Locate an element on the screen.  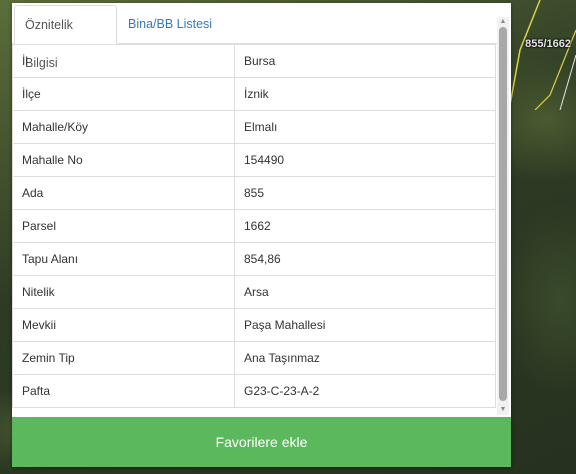
attribute-key: İlçe is located at coordinates (123, 94).